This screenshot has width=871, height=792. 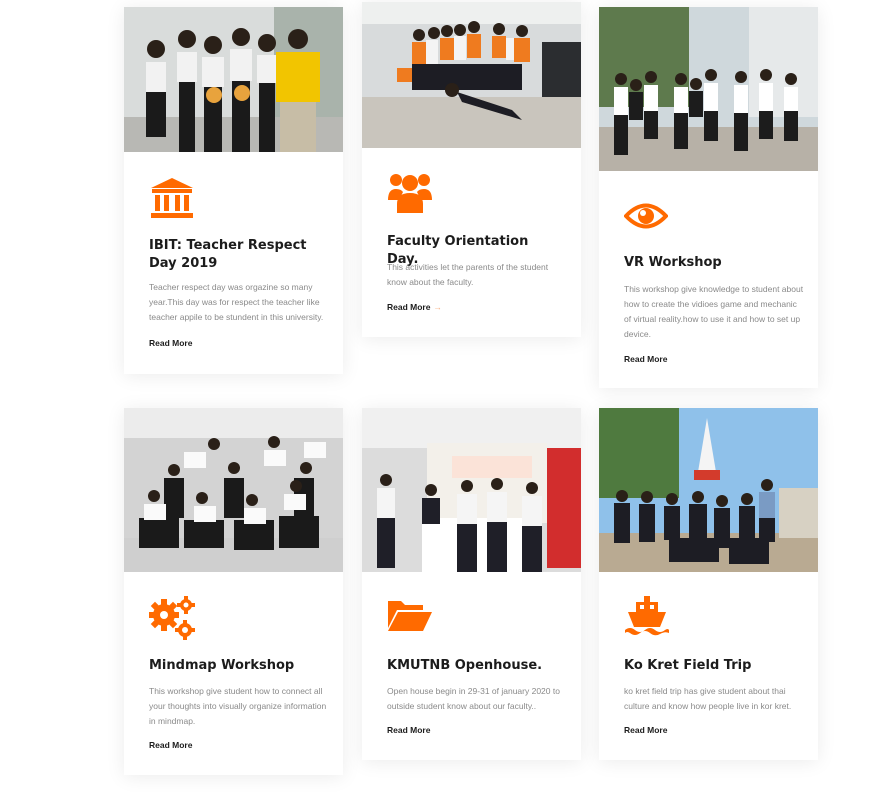 What do you see at coordinates (475, 666) in the screenshot?
I see `card-title: KMUTNB Openhouse.` at bounding box center [475, 666].